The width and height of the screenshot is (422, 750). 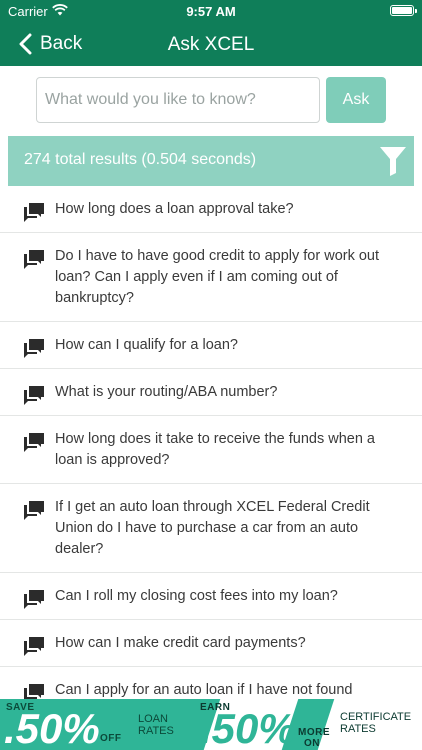 I want to click on banner-loan-rate: .50%, so click(x=52, y=727).